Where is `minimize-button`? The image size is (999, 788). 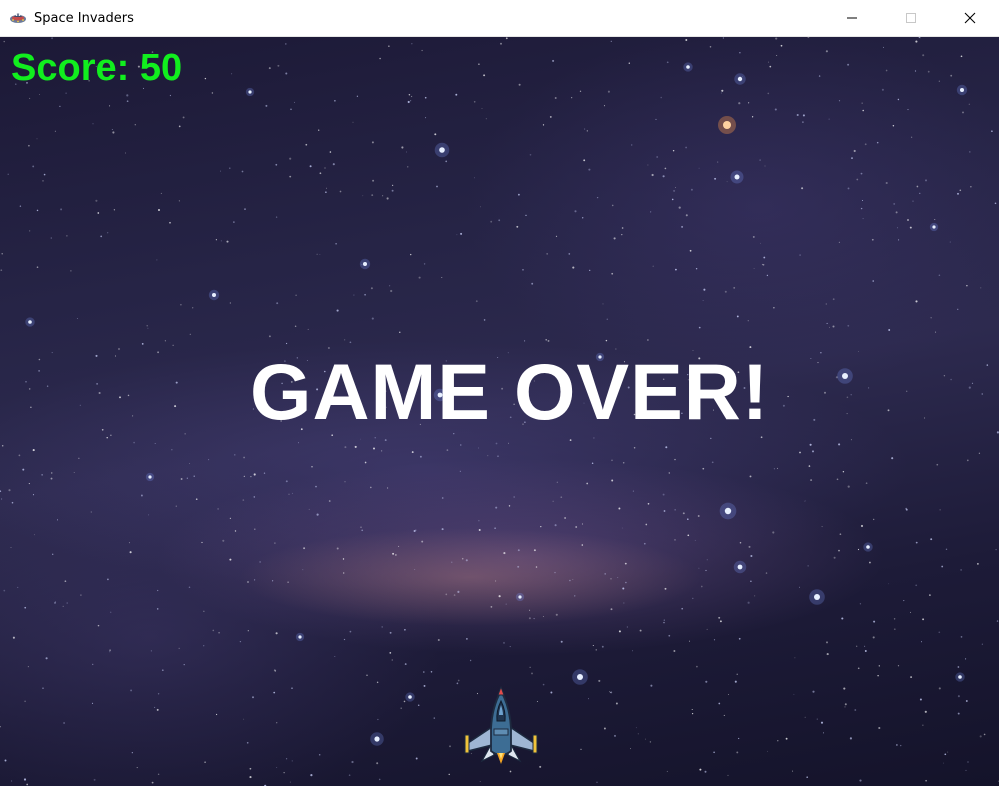
minimize-button is located at coordinates (851, 18).